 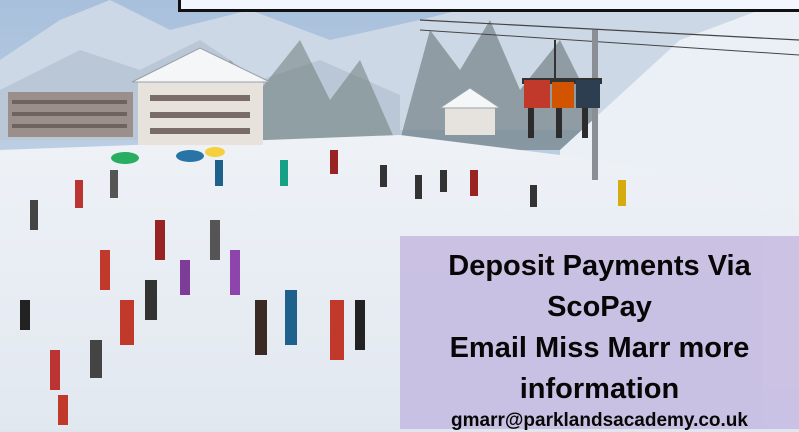 I want to click on left-building, so click(x=70, y=114).